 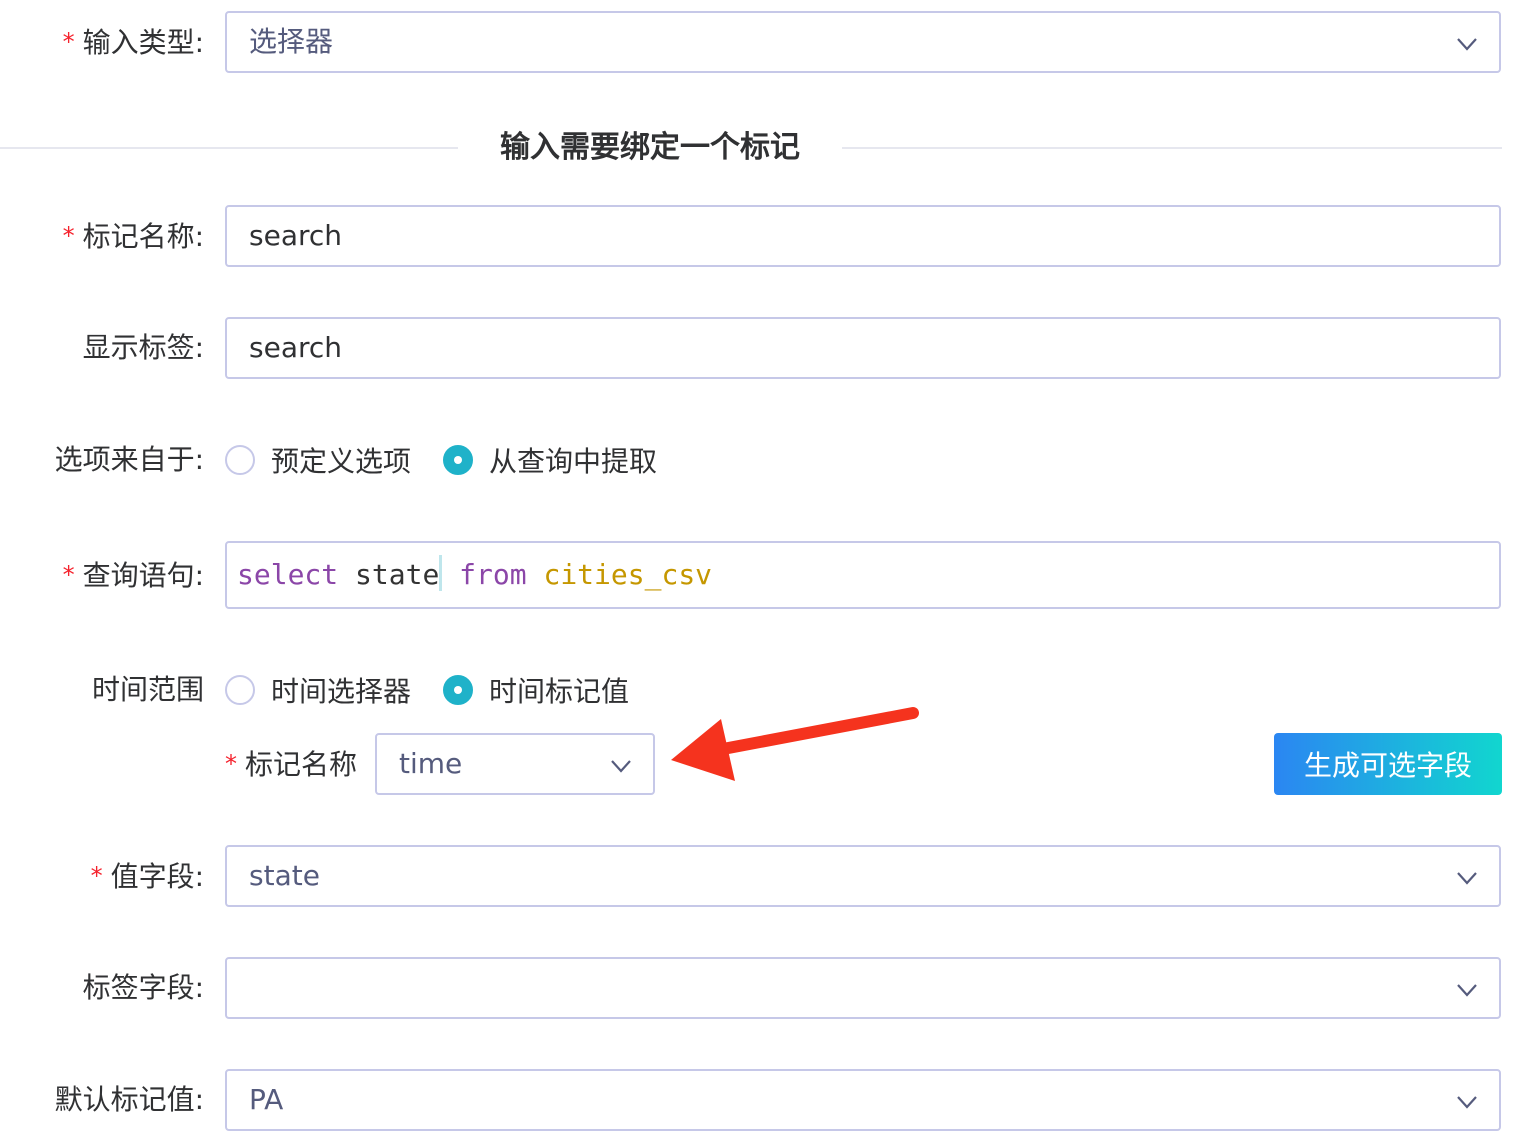 I want to click on query-code-editor: select state from cities_csv, so click(x=863, y=575).